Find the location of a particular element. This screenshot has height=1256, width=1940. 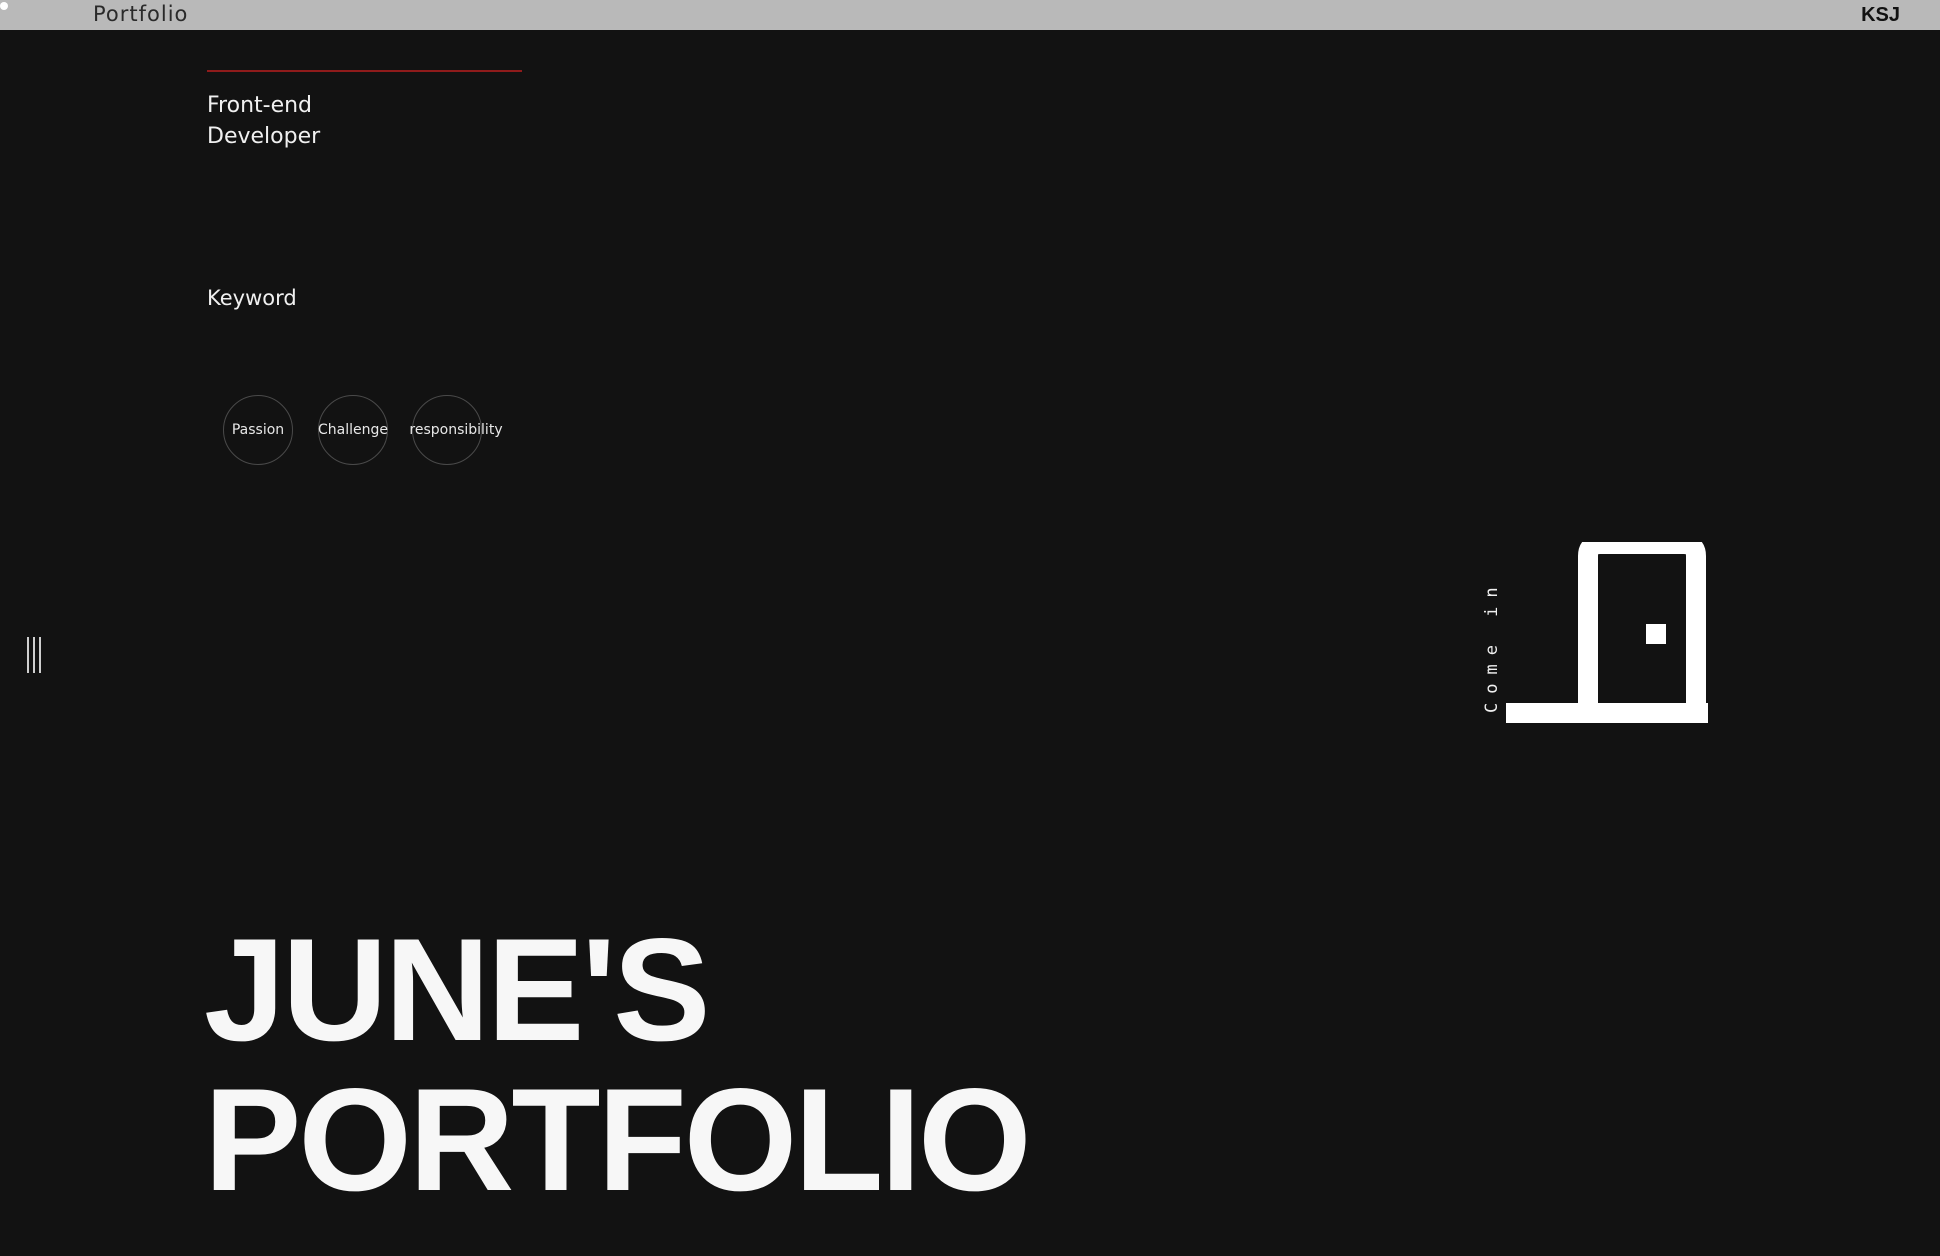

hero-line-2: PORTFOLIO is located at coordinates (618, 1139).